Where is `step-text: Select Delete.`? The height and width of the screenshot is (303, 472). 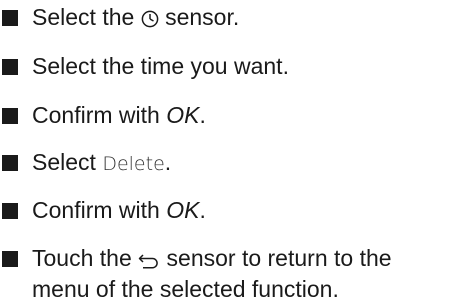
step-text: Select Delete. is located at coordinates (102, 162).